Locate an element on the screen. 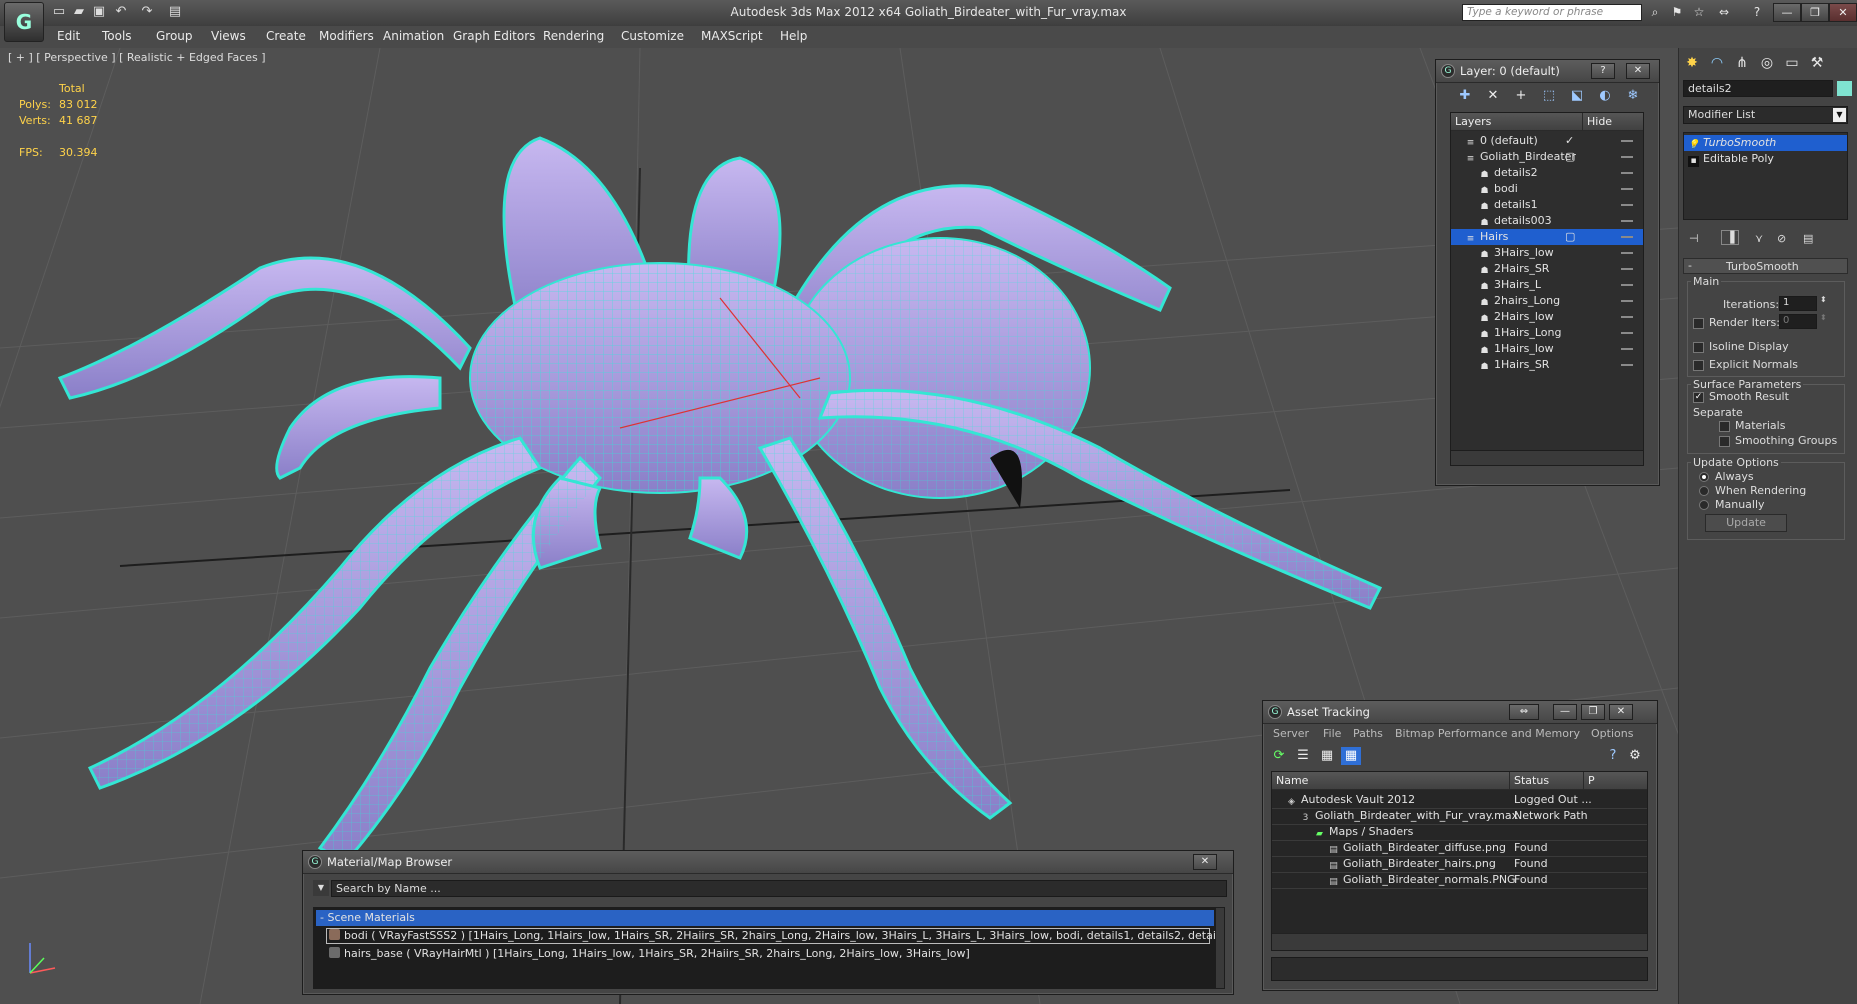 The image size is (1857, 1004). pin-stack-icon: ⊣ is located at coordinates (1694, 238).